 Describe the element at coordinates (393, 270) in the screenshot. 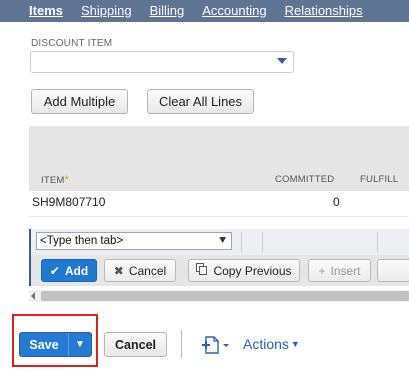

I see `more-actions-button` at that location.